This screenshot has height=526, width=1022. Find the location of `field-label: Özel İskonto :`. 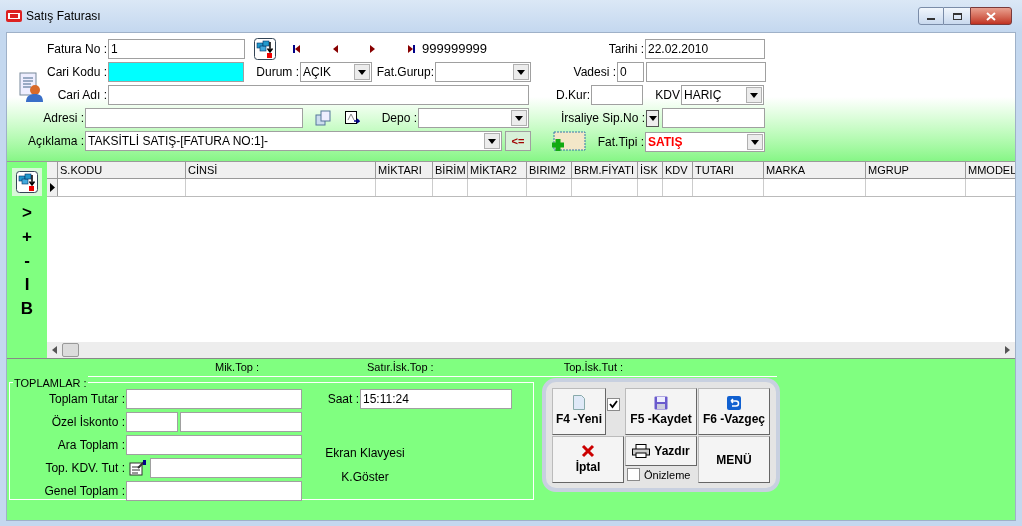

field-label: Özel İskonto : is located at coordinates (88, 422).